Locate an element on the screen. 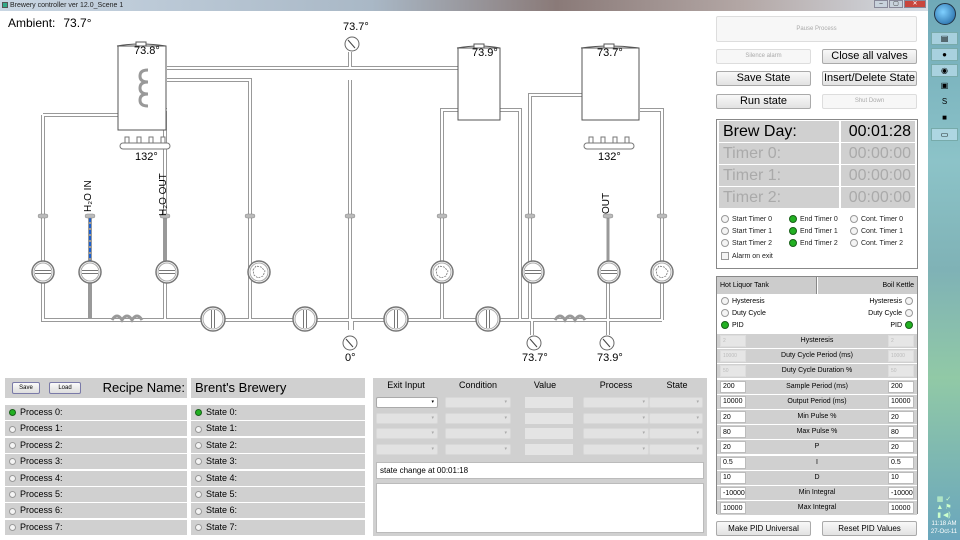  folder-icon: ▤ is located at coordinates (944, 38).